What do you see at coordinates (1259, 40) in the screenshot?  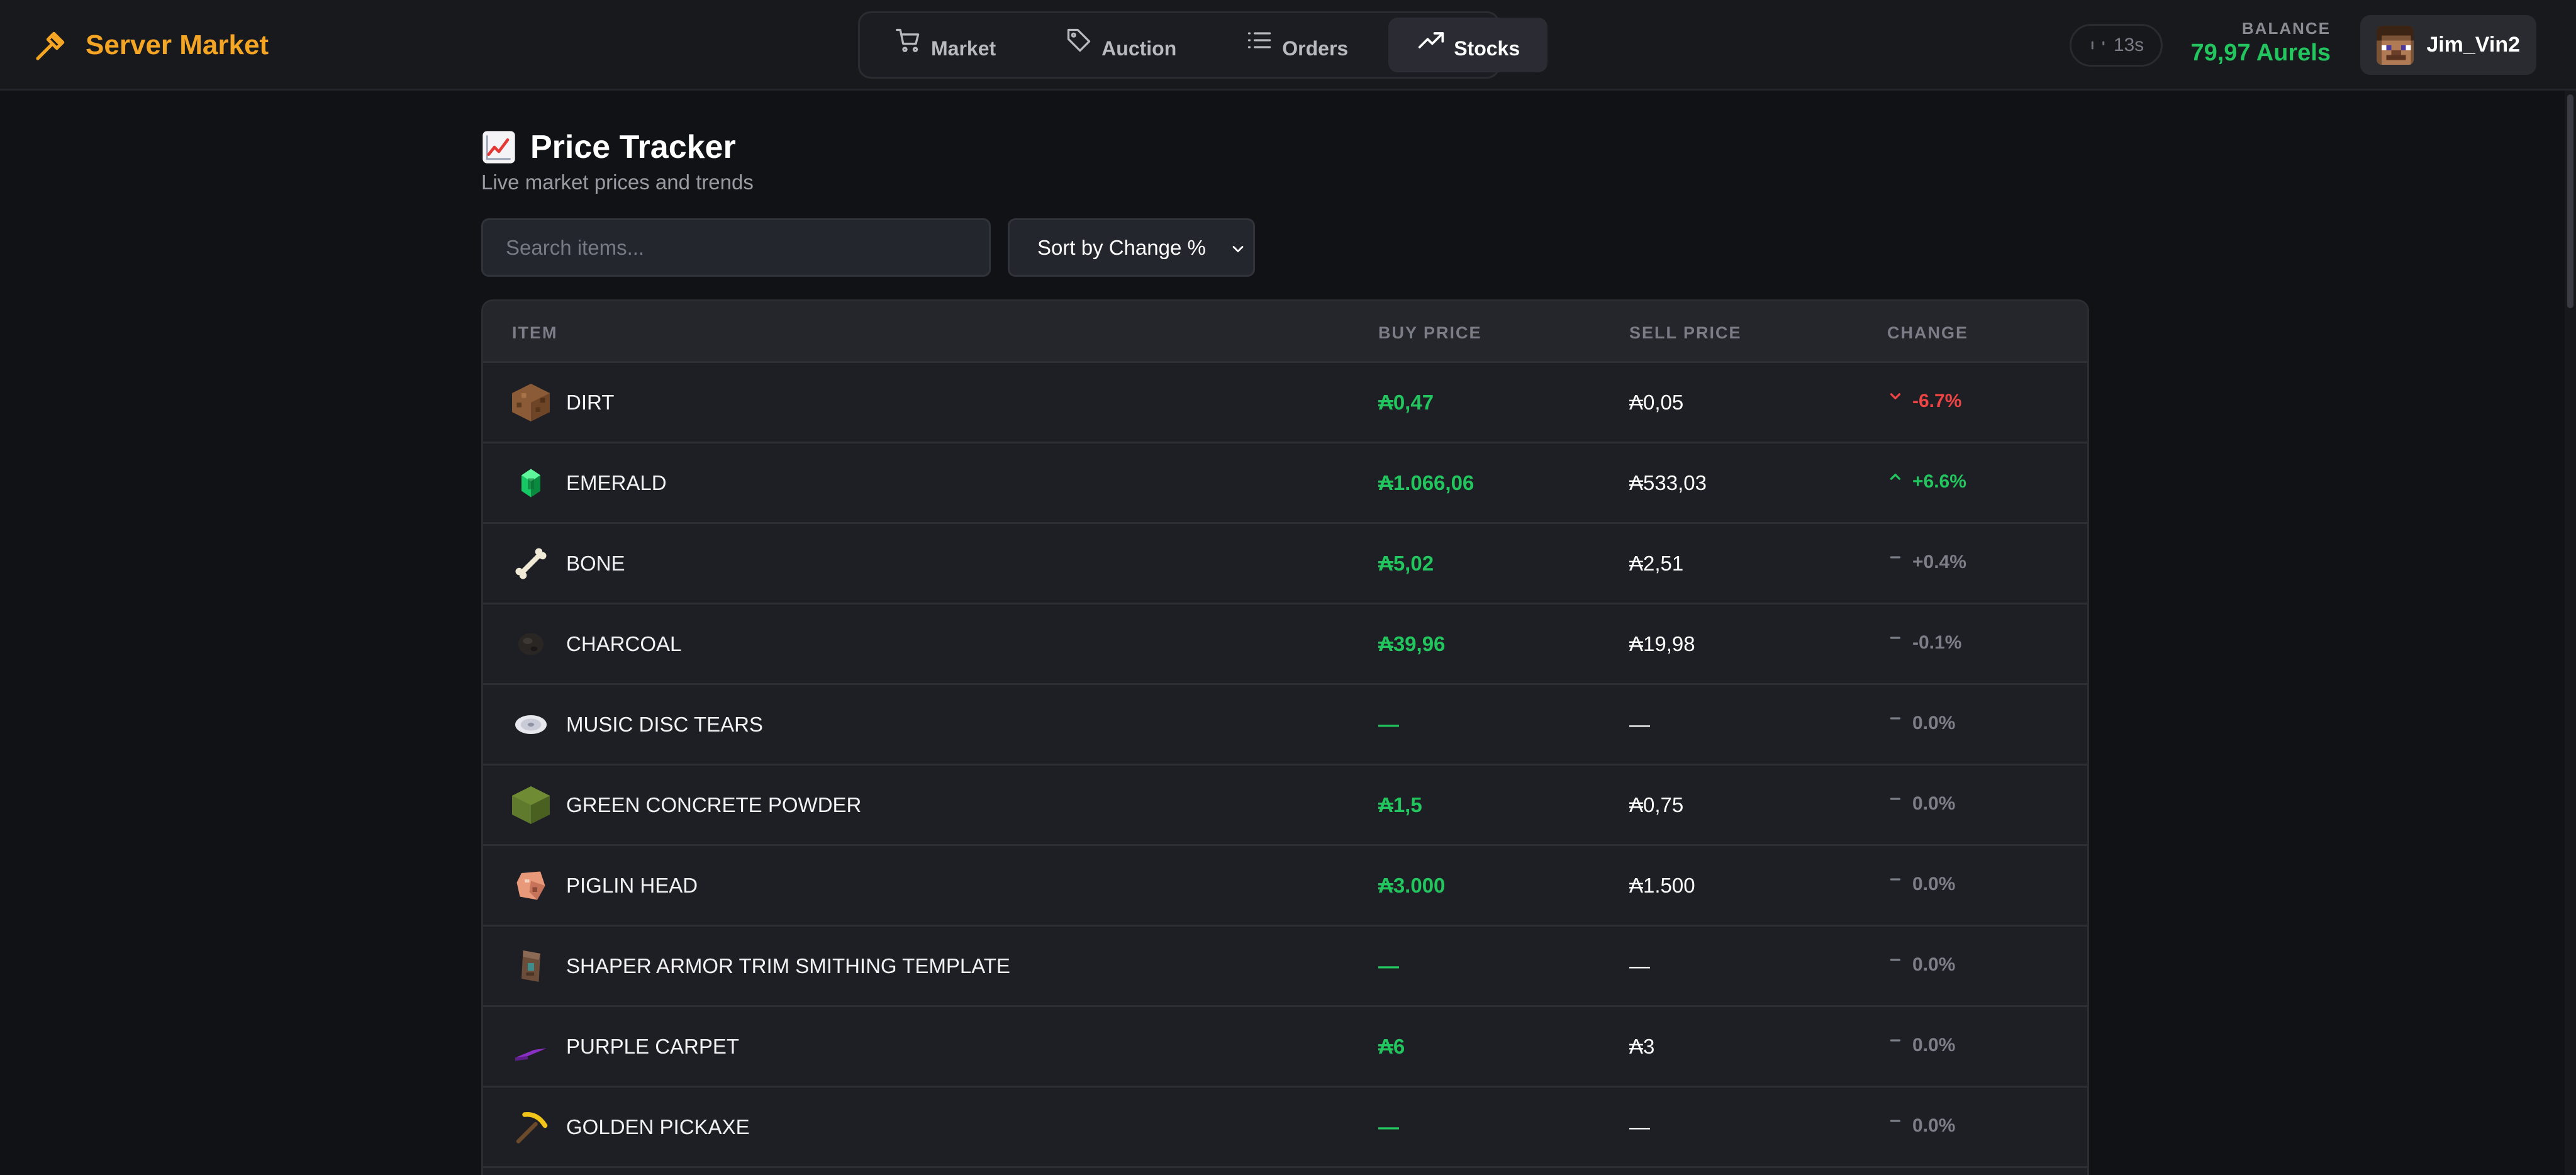 I see `list-icon` at bounding box center [1259, 40].